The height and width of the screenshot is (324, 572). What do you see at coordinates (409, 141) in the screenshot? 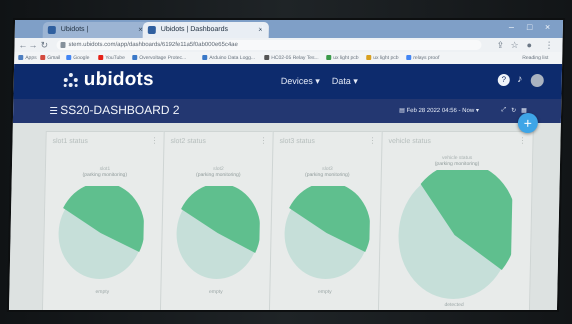
I see `widget-title: vehicle status` at bounding box center [409, 141].